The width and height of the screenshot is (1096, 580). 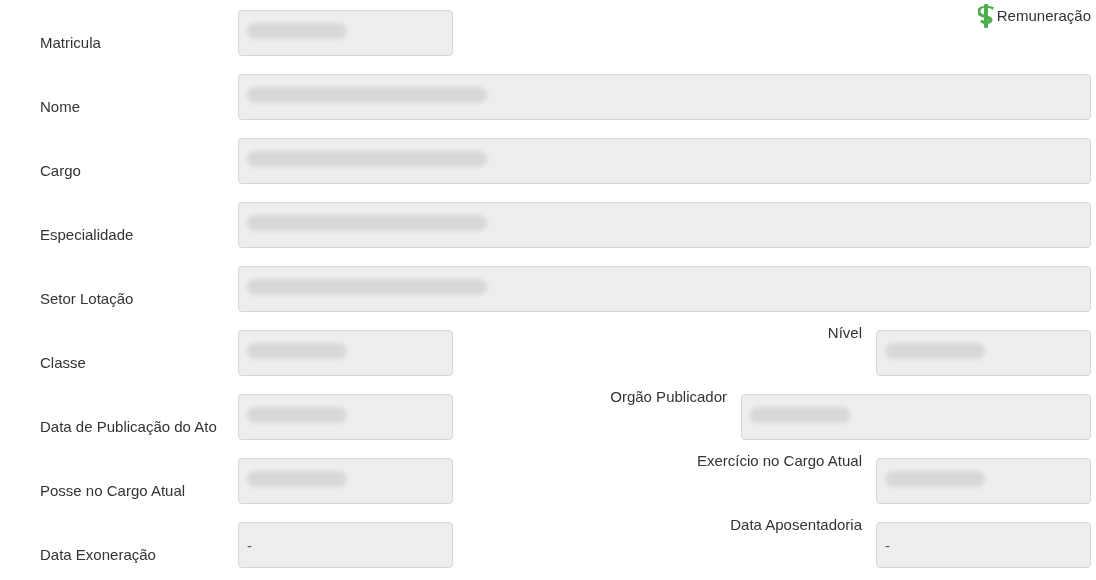 What do you see at coordinates (60, 107) in the screenshot?
I see `field-label: Nome` at bounding box center [60, 107].